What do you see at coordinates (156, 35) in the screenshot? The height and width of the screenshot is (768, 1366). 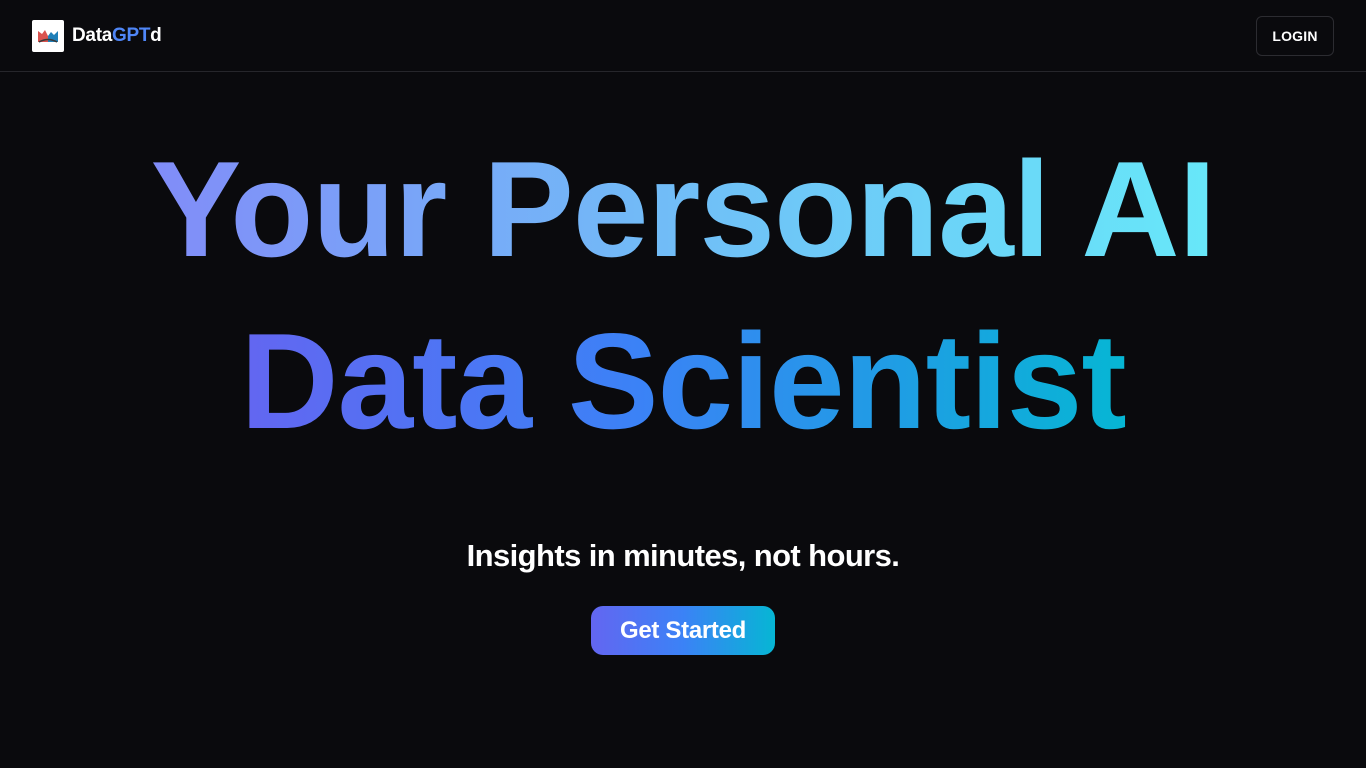 I see `brand-name-suffix: d` at bounding box center [156, 35].